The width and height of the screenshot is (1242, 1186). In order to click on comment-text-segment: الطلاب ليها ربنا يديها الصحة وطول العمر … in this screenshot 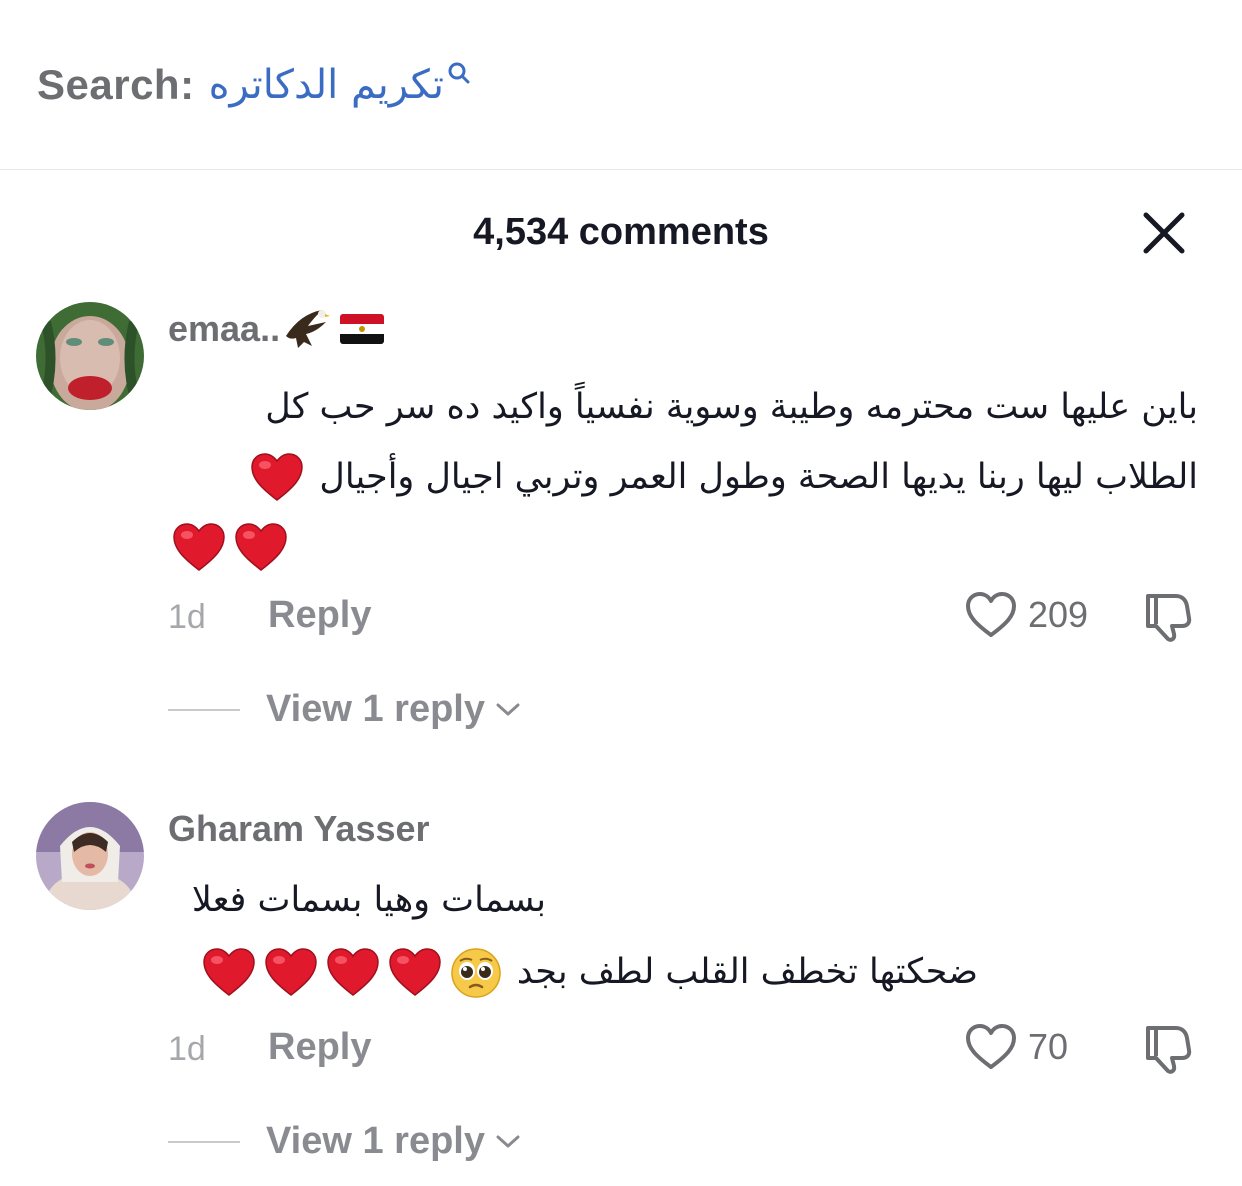, I will do `click(758, 477)`.